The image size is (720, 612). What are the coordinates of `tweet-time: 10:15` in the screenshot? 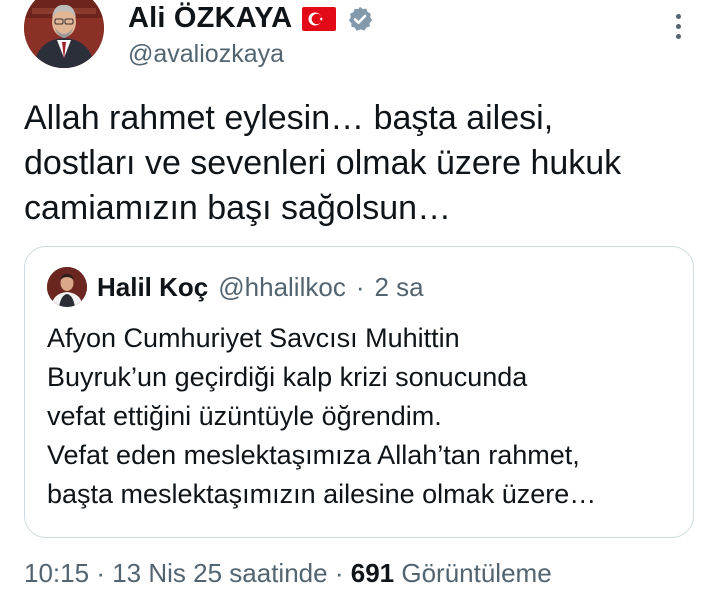 It's located at (56, 573).